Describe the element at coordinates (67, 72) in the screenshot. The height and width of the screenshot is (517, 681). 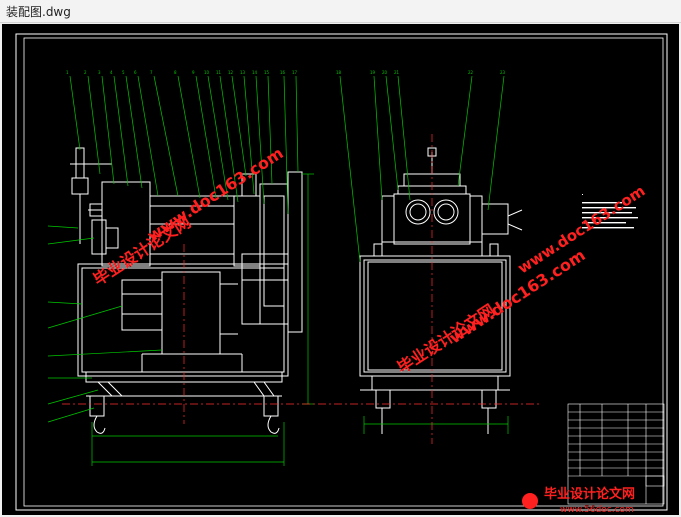
I see `svg-text: 1` at that location.